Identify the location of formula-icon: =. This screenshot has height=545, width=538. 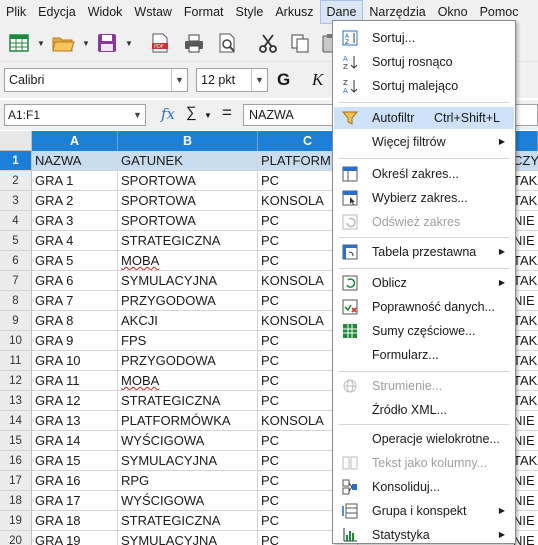
(227, 113).